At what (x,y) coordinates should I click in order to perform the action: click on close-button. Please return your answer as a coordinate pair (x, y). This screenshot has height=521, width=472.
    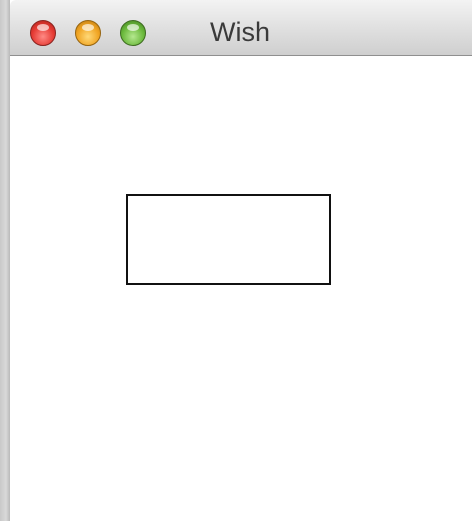
    Looking at the image, I should click on (43, 33).